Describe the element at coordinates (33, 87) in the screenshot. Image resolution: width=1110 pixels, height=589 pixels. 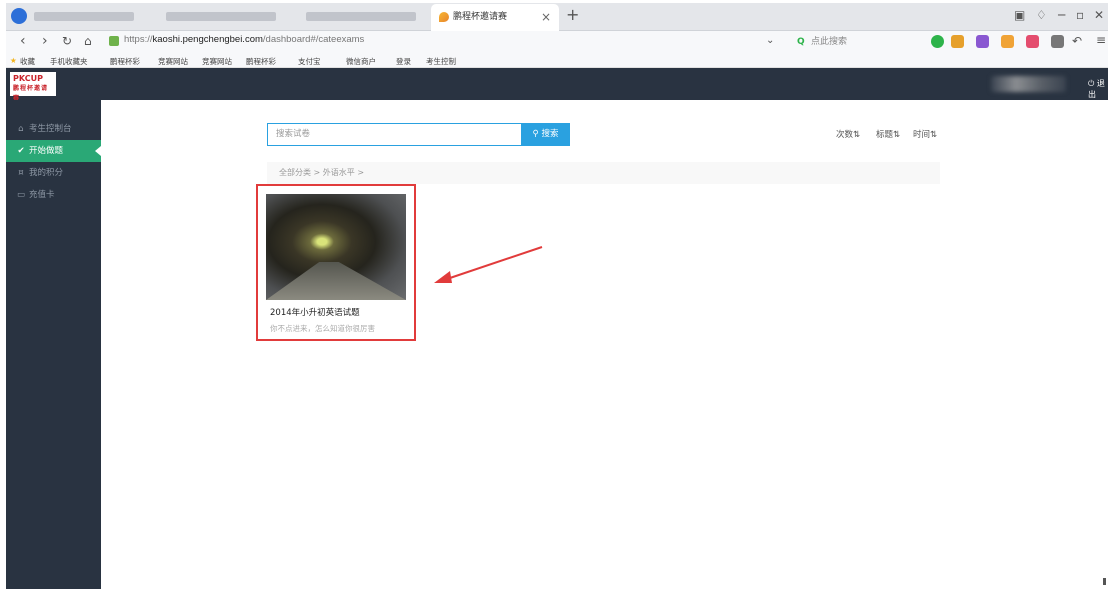
I see `site-logo: PKCUP 鹏程杯邀请赛` at that location.